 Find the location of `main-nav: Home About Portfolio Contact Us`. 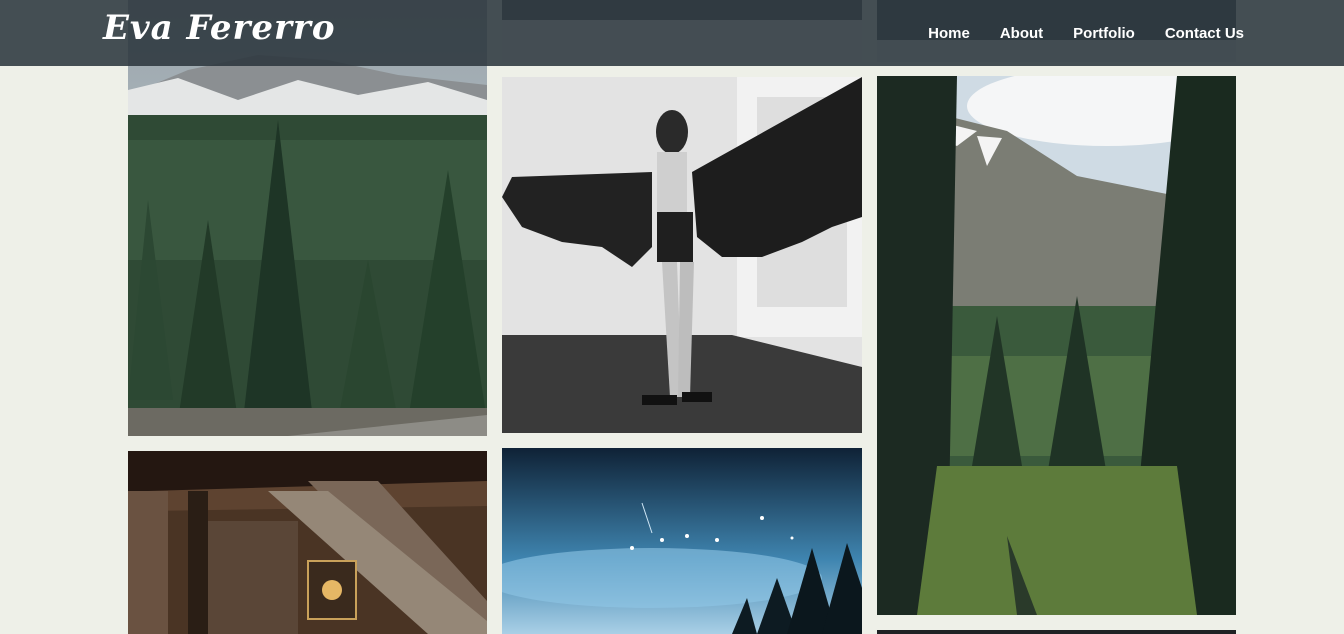

main-nav: Home About Portfolio Contact Us is located at coordinates (1071, 33).